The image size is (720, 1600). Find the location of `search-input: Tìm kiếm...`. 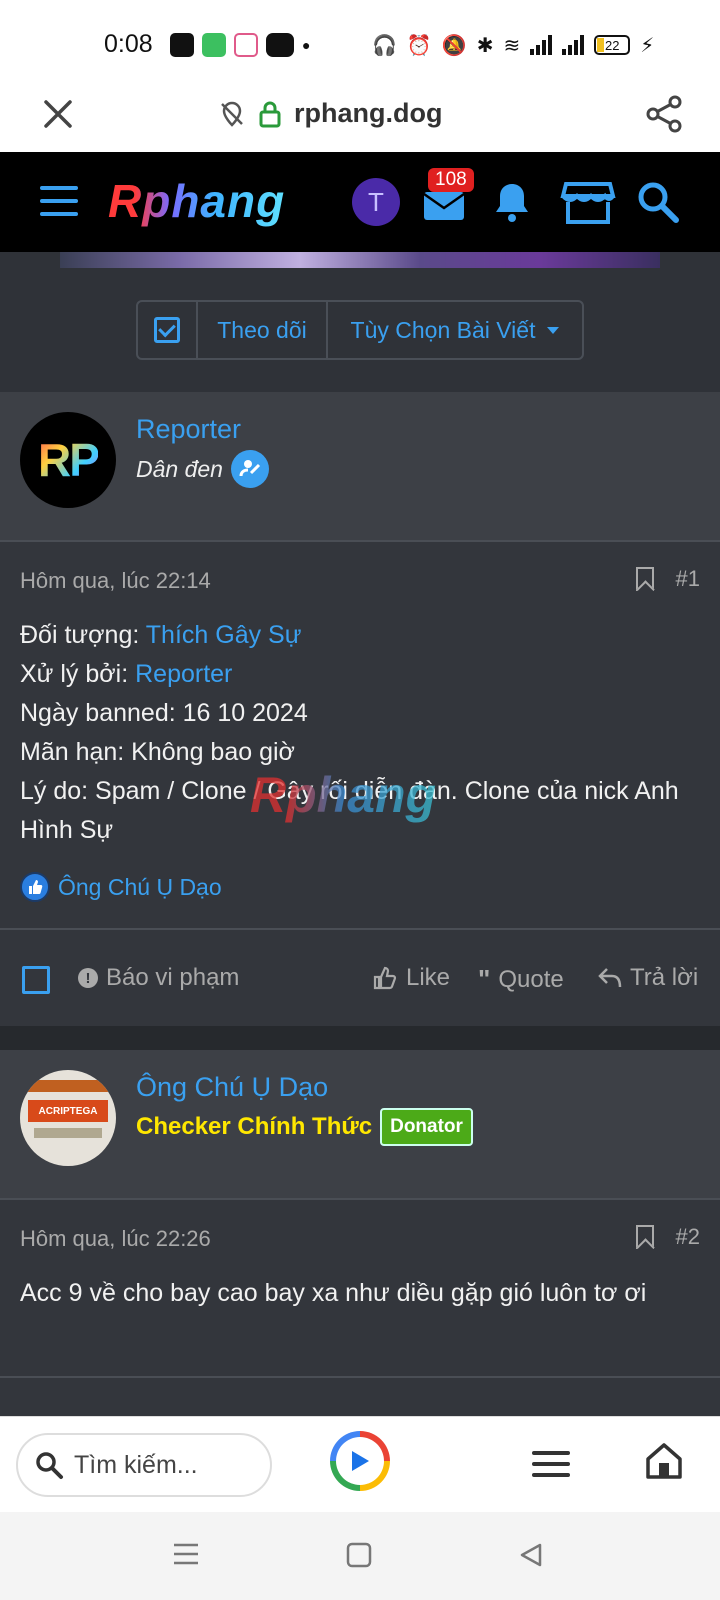

search-input: Tìm kiếm... is located at coordinates (144, 1465).